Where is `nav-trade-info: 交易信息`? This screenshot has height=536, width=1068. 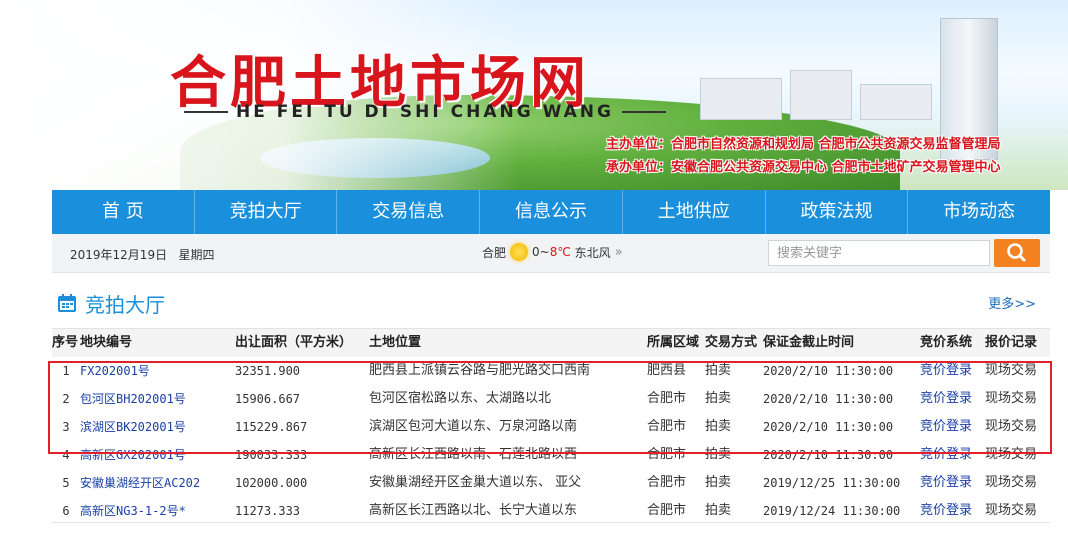 nav-trade-info: 交易信息 is located at coordinates (409, 212).